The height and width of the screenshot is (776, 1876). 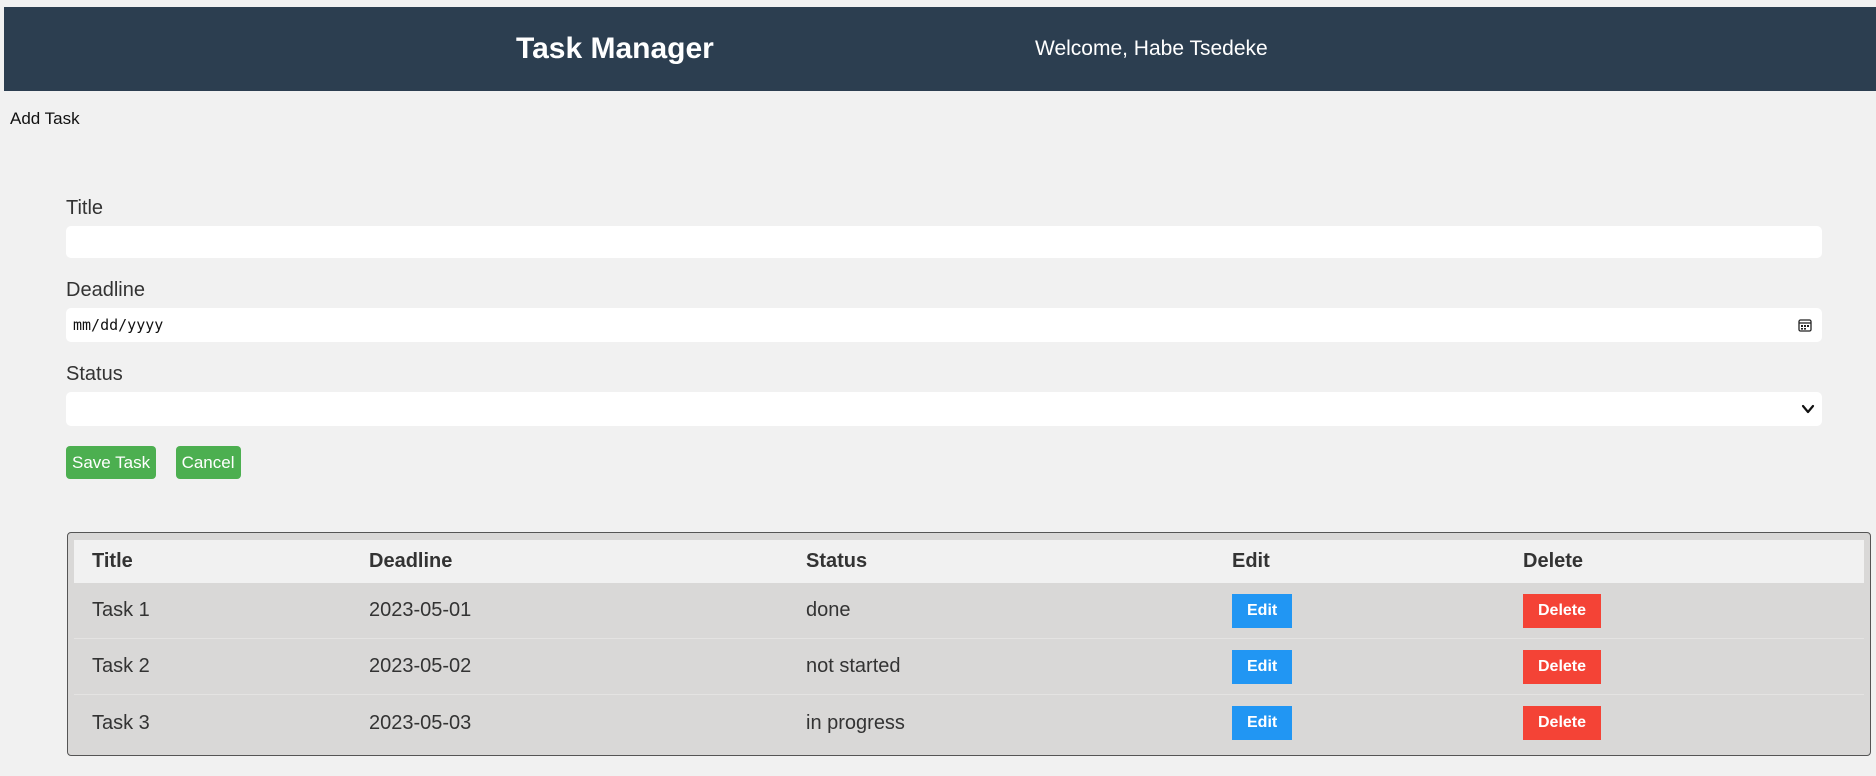 I want to click on deadline-input: mm/dd/yyyy, so click(x=944, y=325).